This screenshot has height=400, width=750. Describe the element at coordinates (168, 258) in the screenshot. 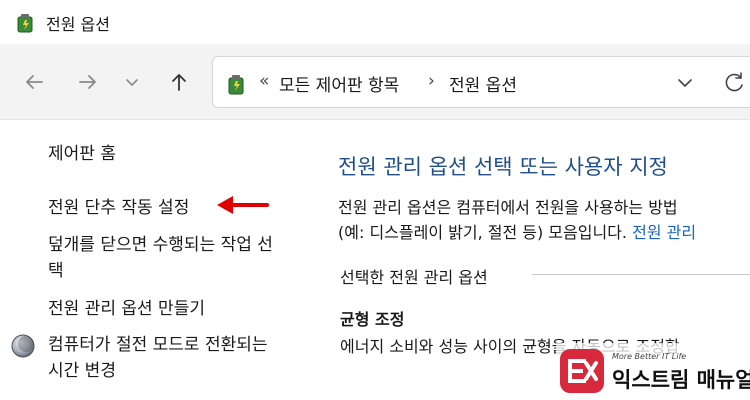

I see `sidebar-item-lid-close-action: 덮개를 닫으면 수행되는 작업 선택` at that location.